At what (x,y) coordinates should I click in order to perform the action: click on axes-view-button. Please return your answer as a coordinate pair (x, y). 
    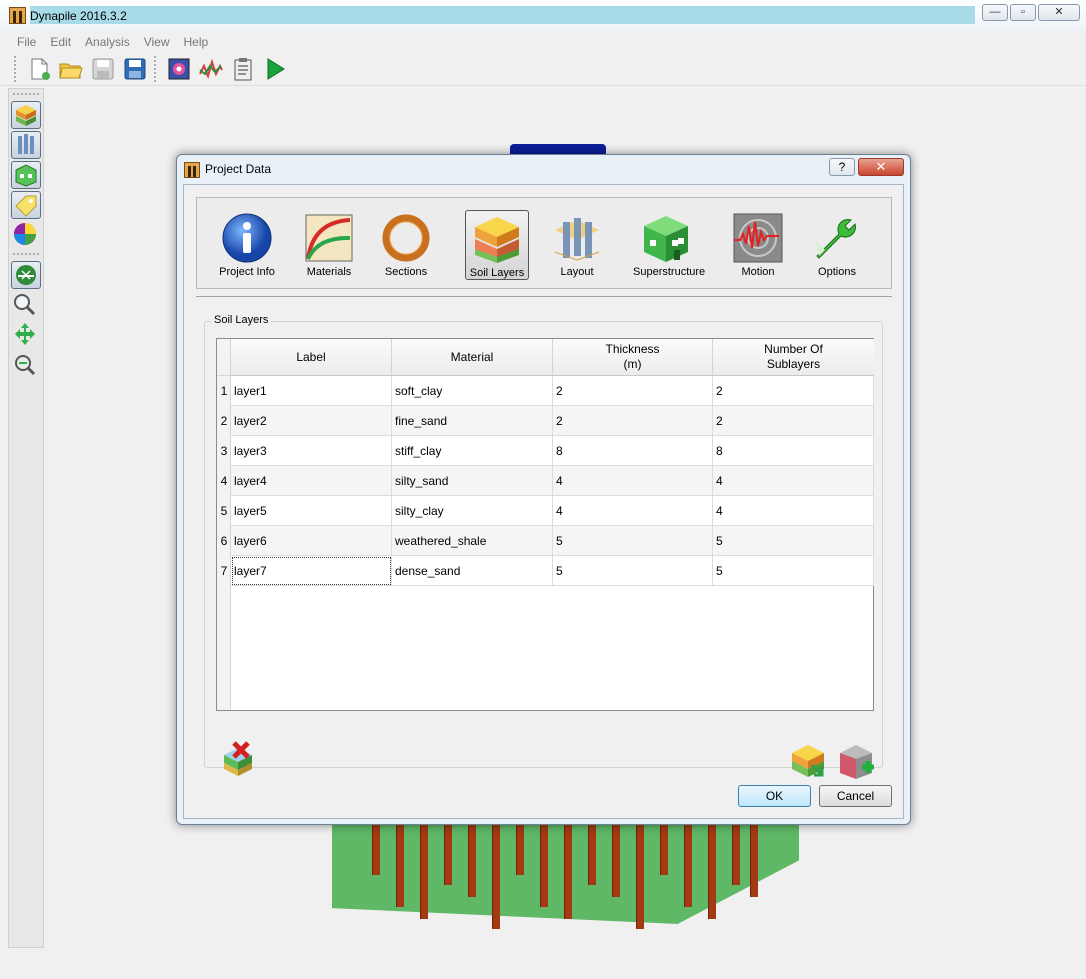
    Looking at the image, I should click on (26, 275).